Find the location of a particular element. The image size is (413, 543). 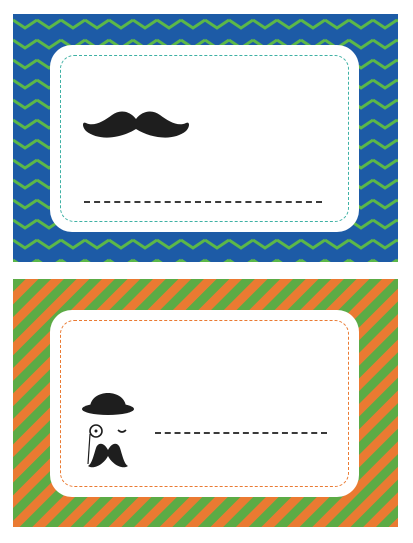

closed-eye-icon is located at coordinates (122, 431).